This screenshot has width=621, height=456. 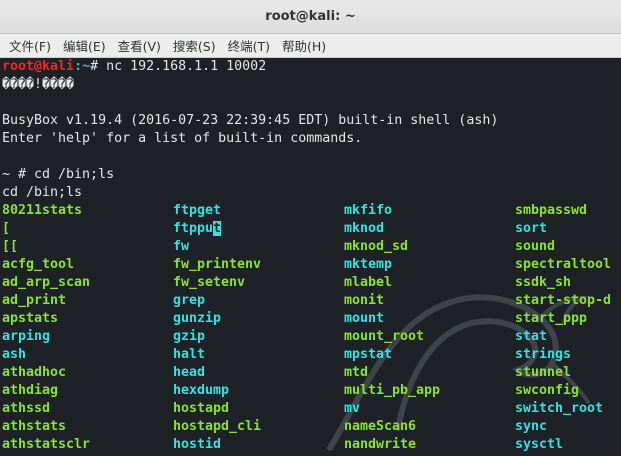 I want to click on ls-entry: ad_arp_scan, so click(x=46, y=282).